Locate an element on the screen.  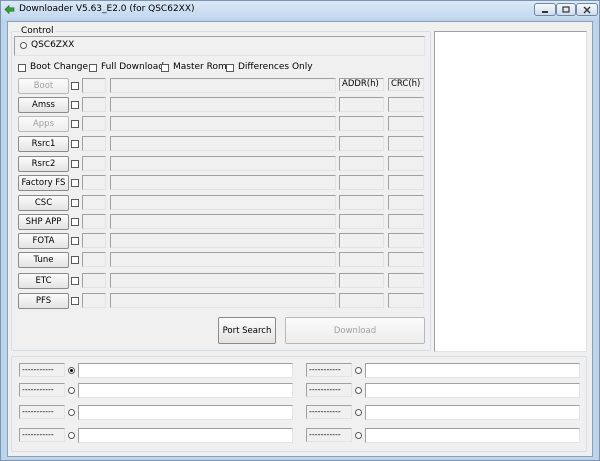
shp-app-addr-field is located at coordinates (361, 221).